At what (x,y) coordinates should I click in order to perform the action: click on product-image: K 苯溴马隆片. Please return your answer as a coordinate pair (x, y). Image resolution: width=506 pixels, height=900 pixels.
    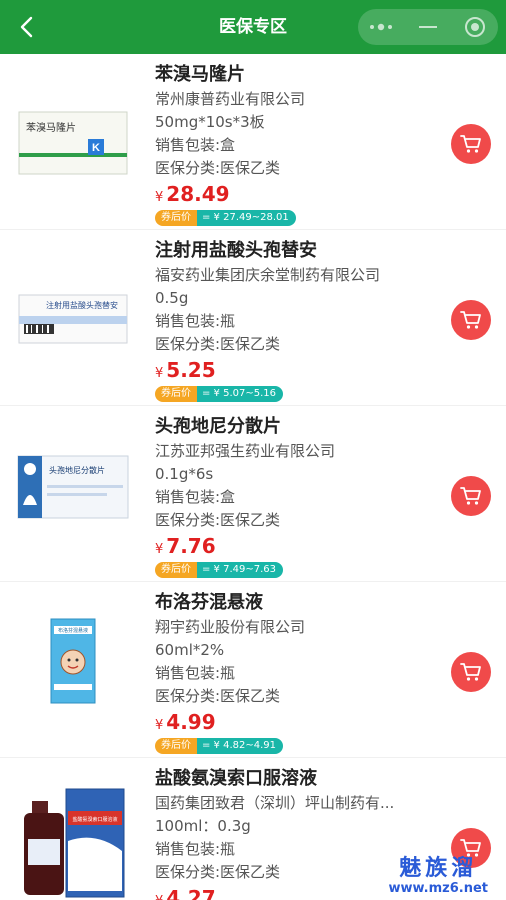
    Looking at the image, I should click on (73, 143).